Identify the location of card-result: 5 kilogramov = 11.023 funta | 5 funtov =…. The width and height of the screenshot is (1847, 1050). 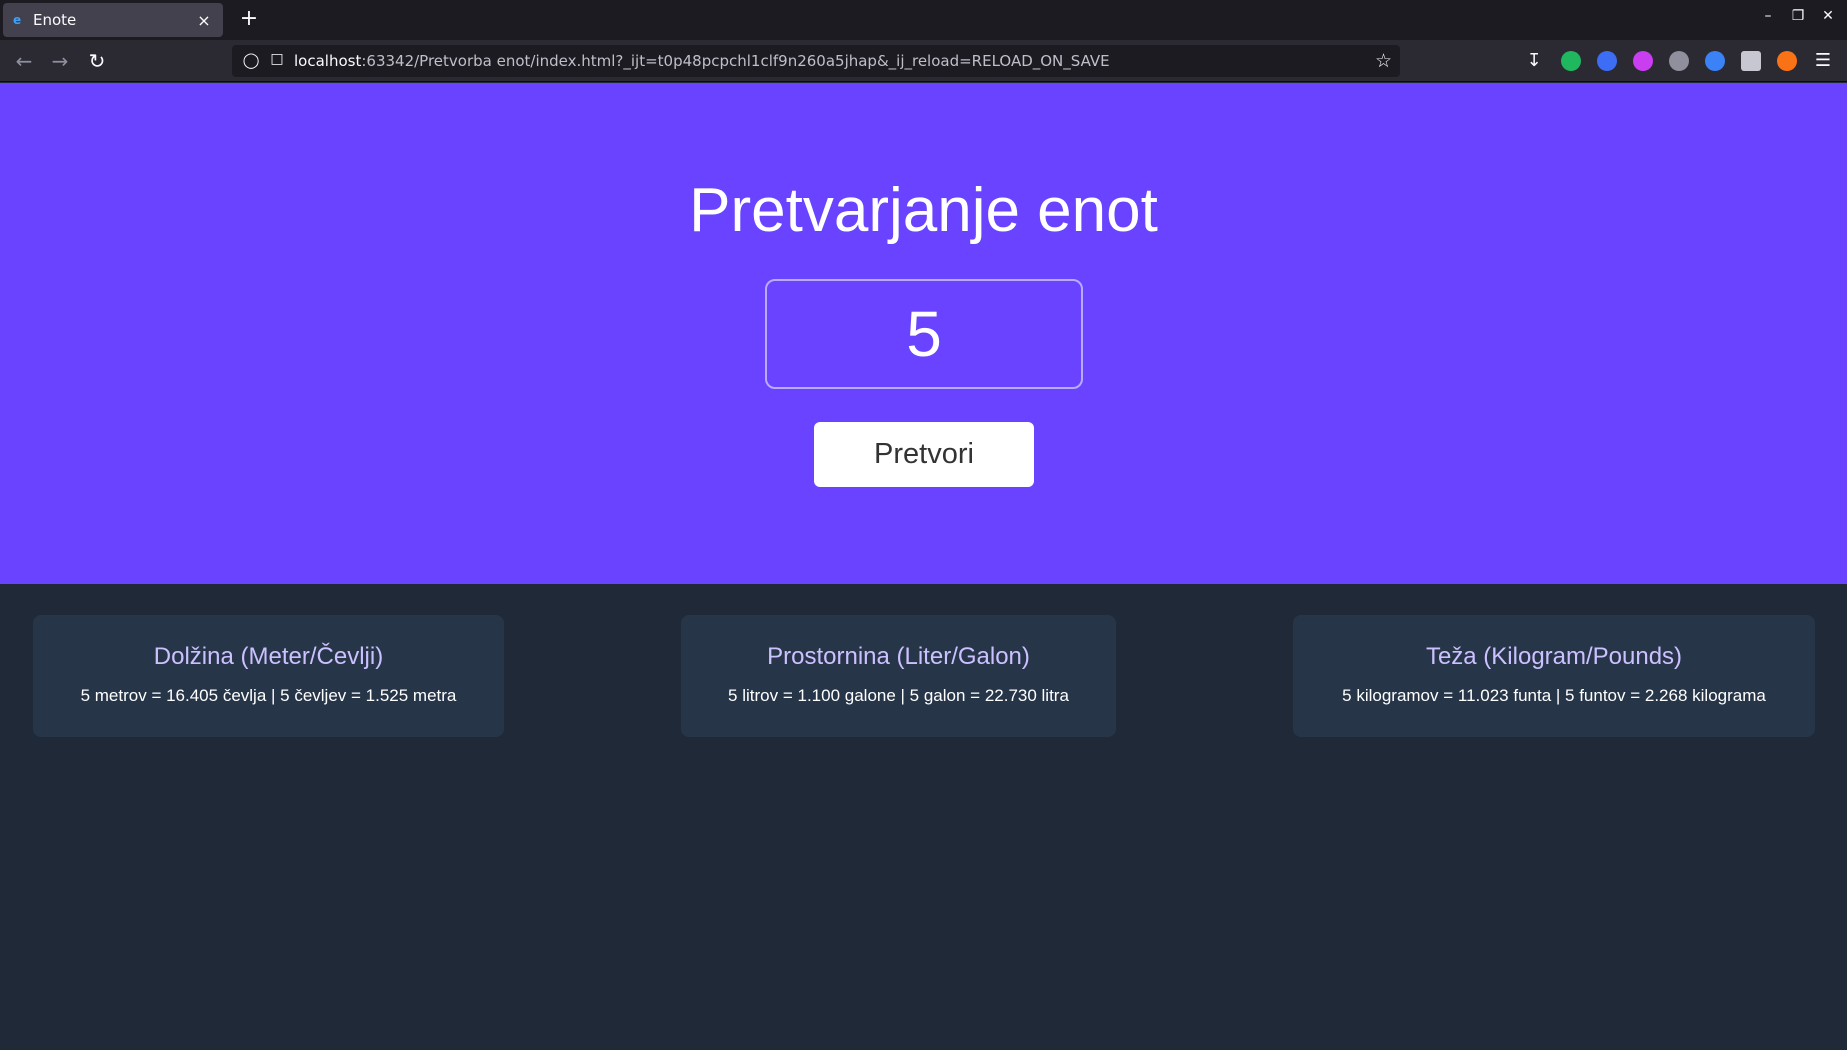
(1554, 695).